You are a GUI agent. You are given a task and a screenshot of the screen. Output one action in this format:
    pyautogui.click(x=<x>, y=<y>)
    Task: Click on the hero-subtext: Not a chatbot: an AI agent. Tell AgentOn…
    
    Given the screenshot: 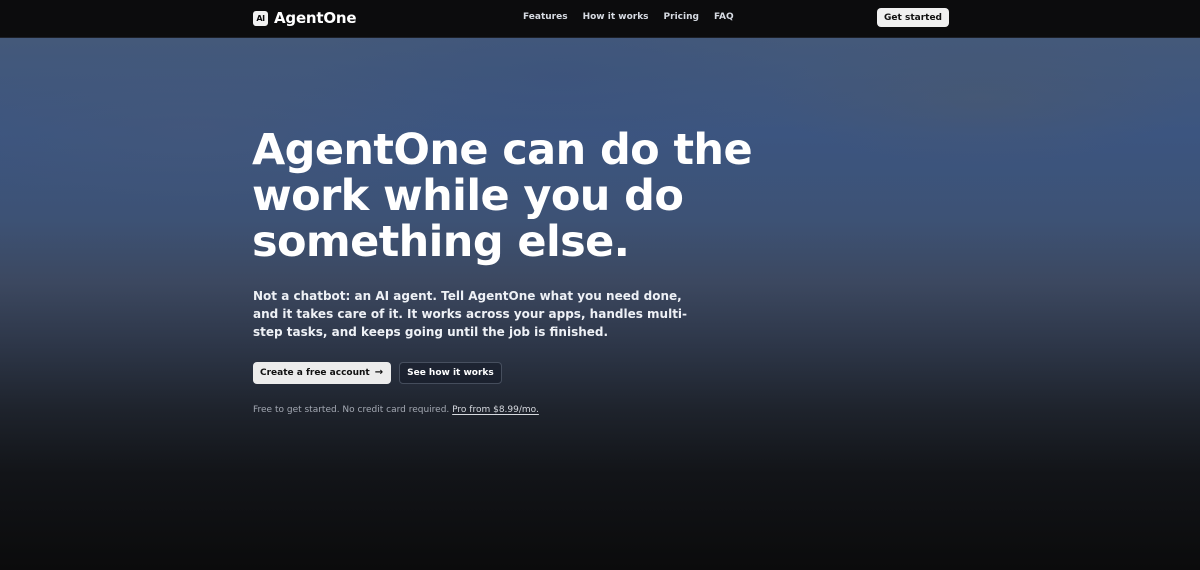 What is the action you would take?
    pyautogui.click(x=470, y=314)
    